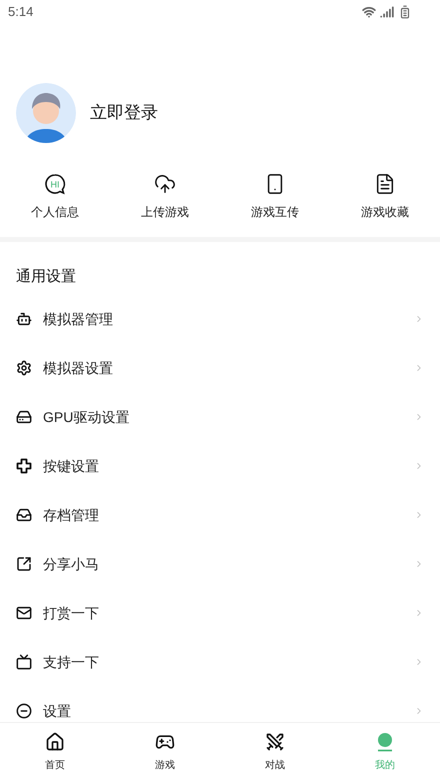 This screenshot has width=440, height=782. I want to click on wifi-icon, so click(369, 12).